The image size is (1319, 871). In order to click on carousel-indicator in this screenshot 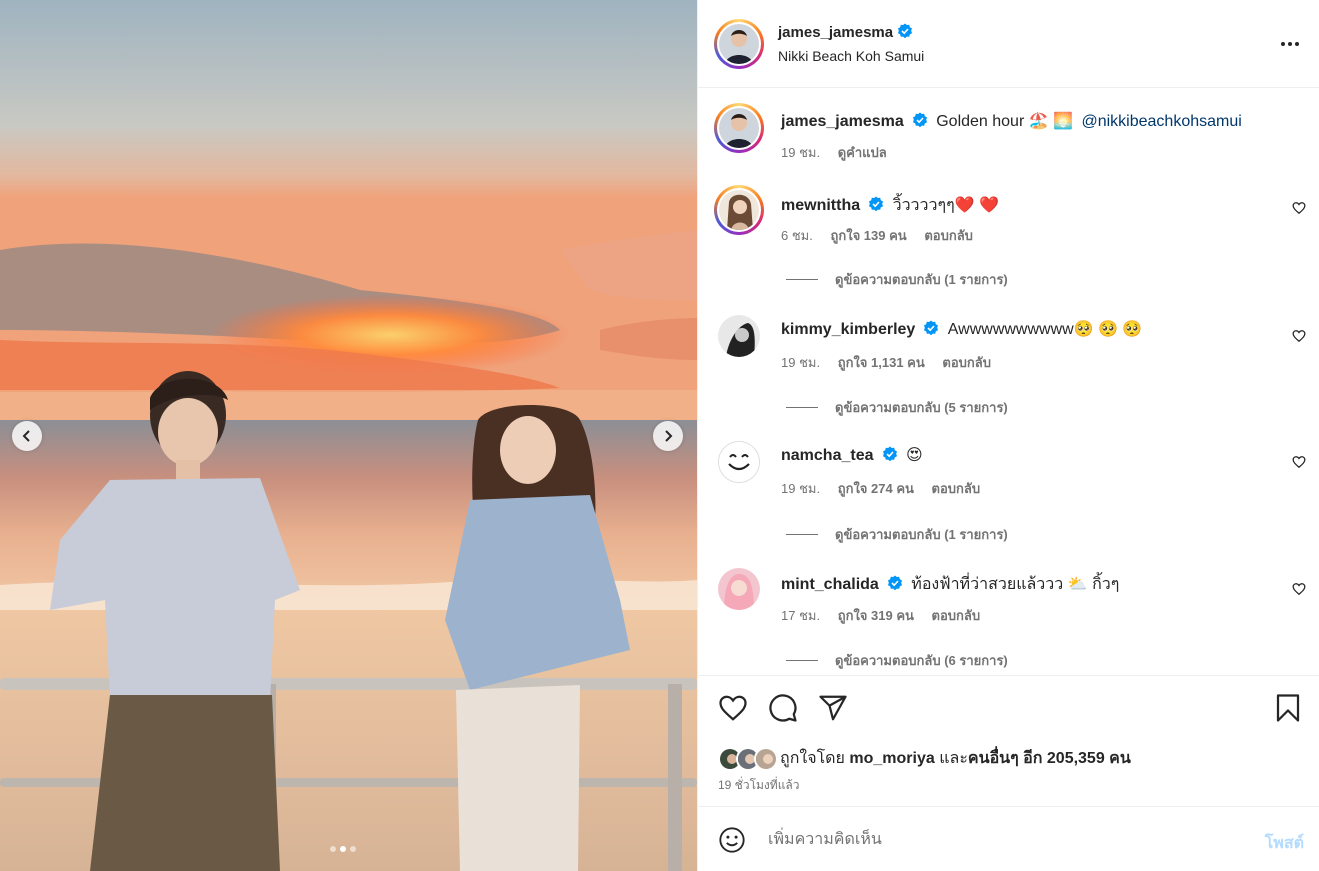, I will do `click(343, 849)`.